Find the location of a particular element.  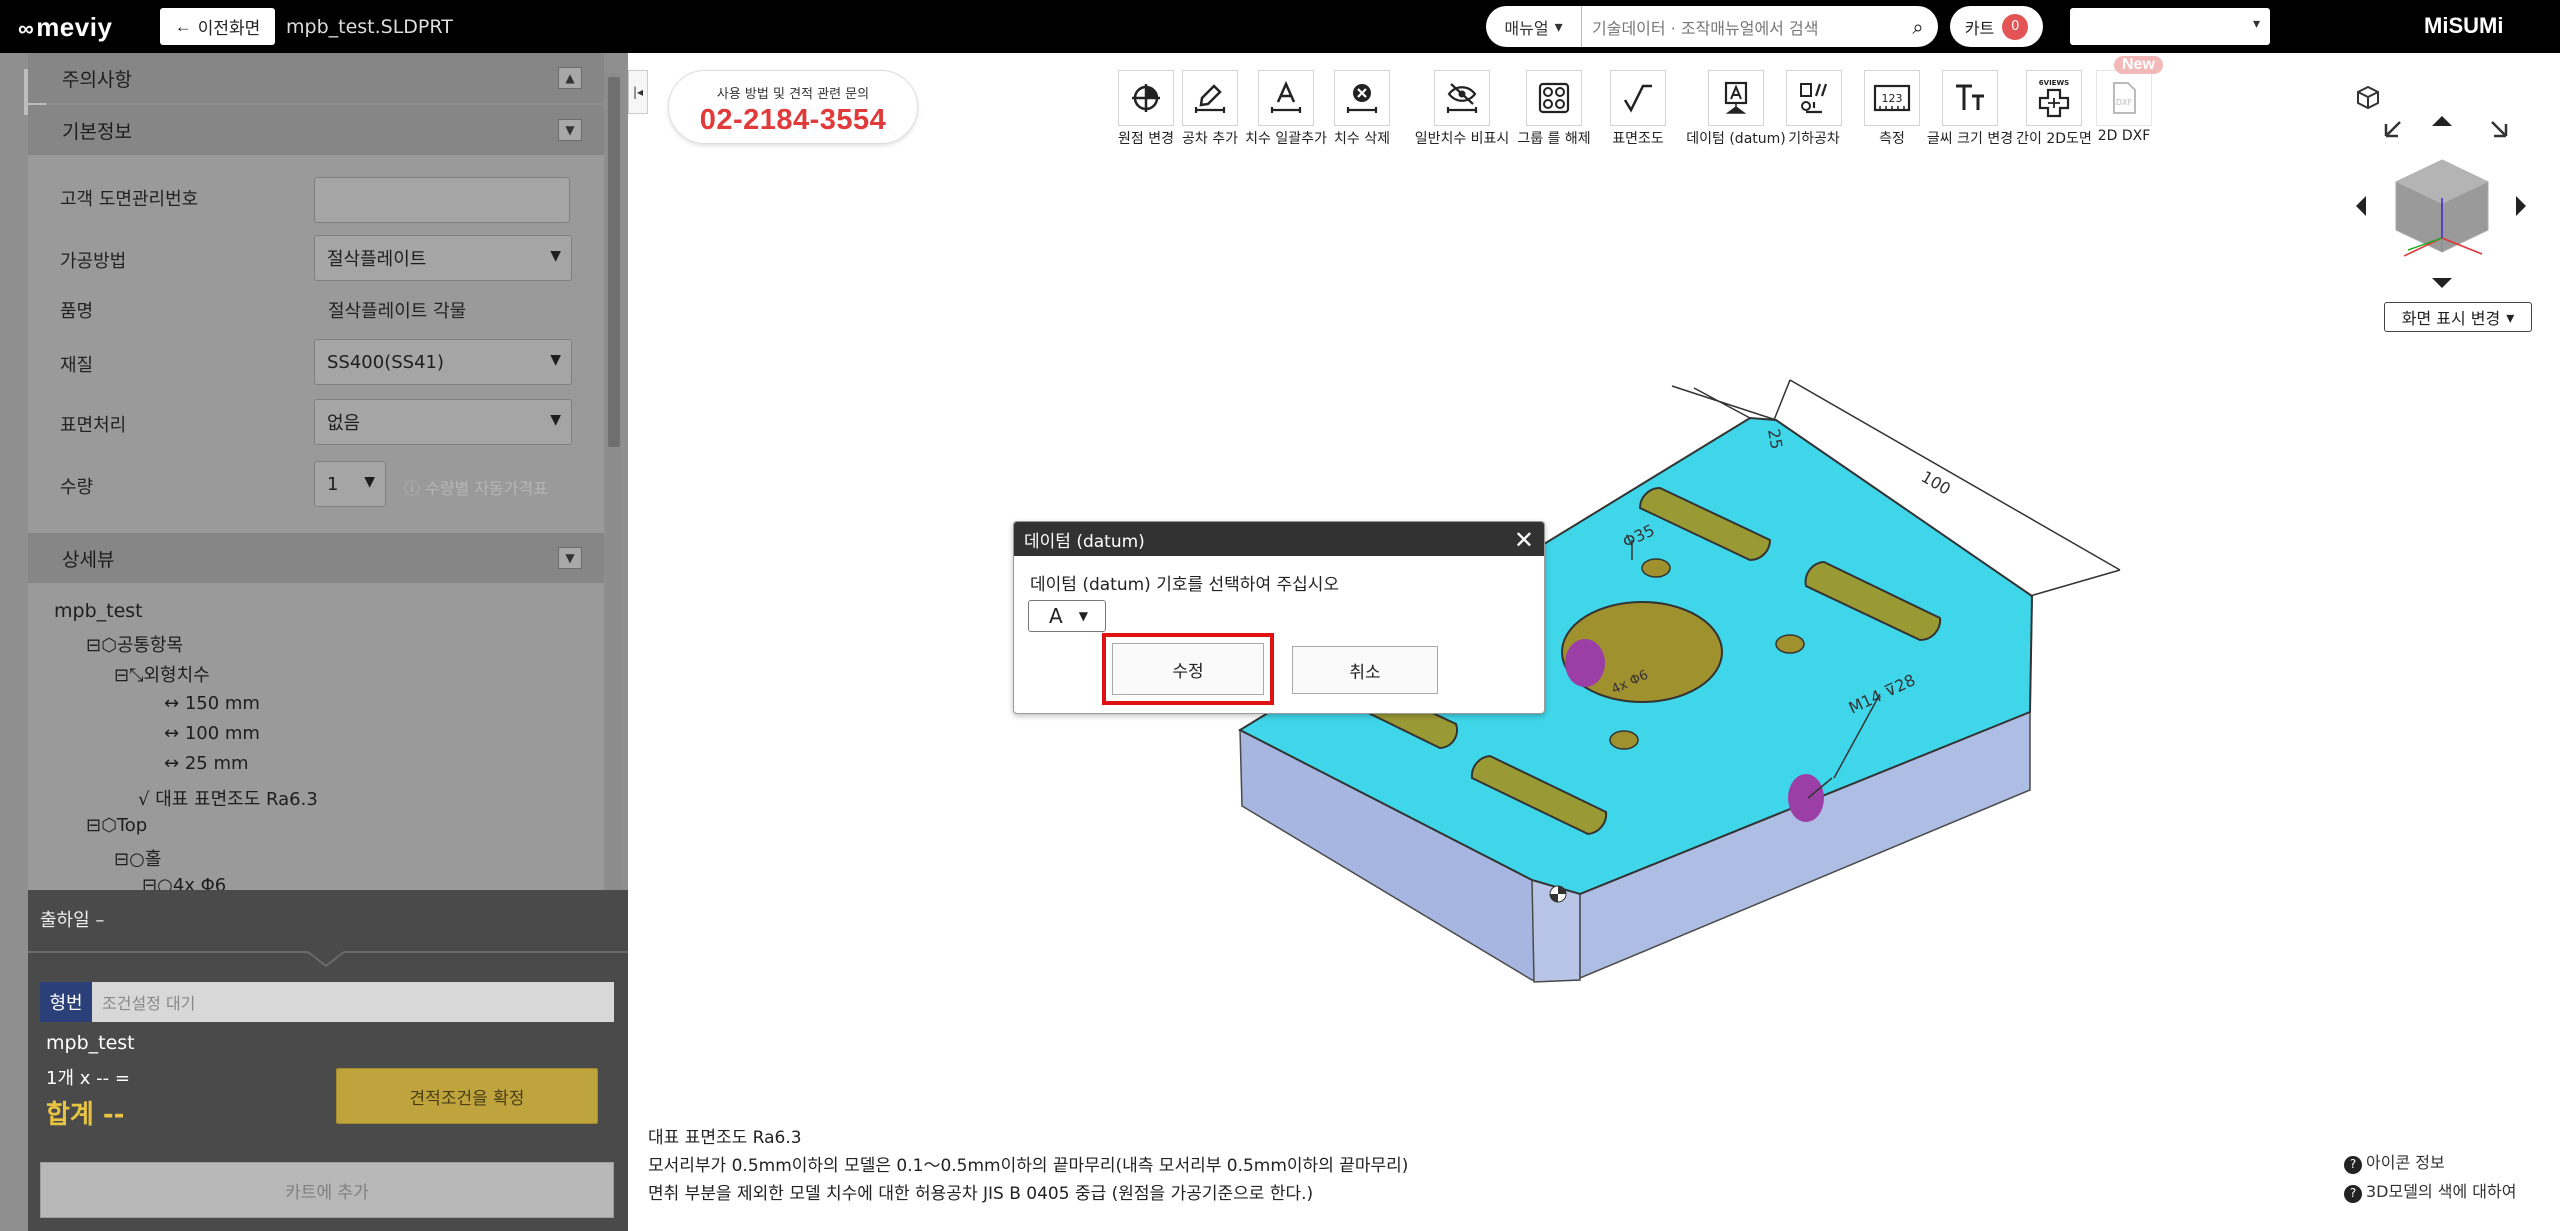

tree-roughness: √ 대표 표면조도 Ra6.3 is located at coordinates (228, 798).